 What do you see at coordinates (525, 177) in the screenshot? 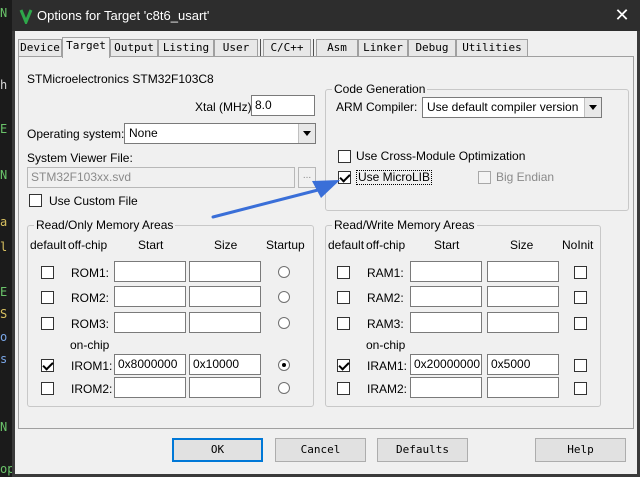
I see `big-endian-label: Big Endian` at bounding box center [525, 177].